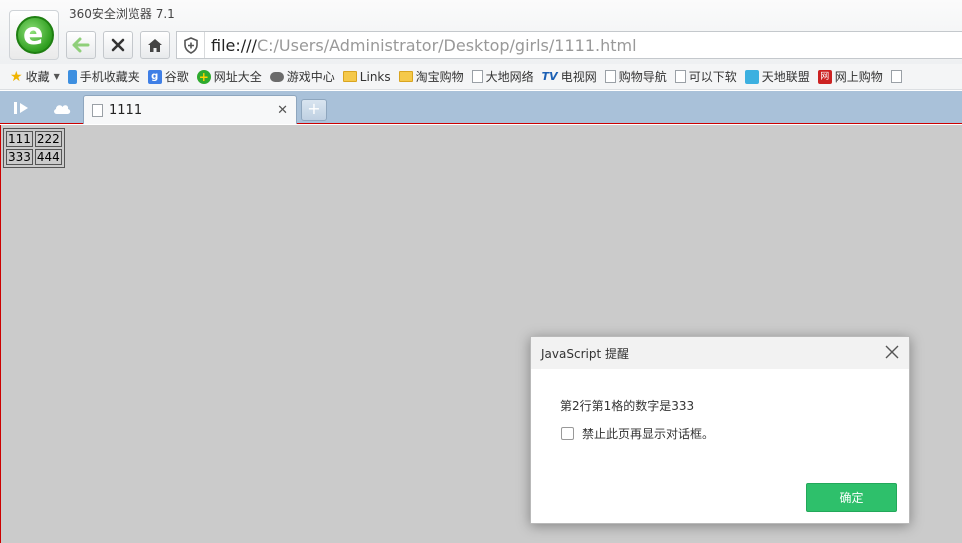  I want to click on table-cell: 444, so click(48, 157).